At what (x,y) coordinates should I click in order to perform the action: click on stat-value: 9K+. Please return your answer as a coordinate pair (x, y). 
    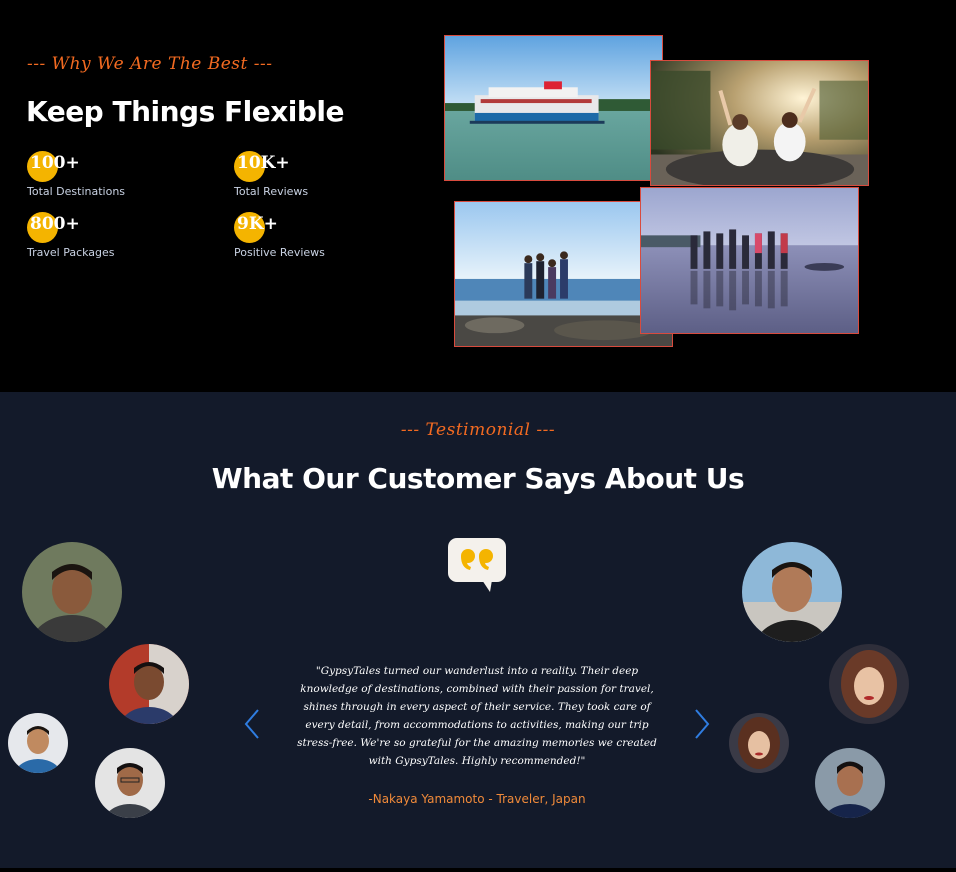
    Looking at the image, I should click on (257, 224).